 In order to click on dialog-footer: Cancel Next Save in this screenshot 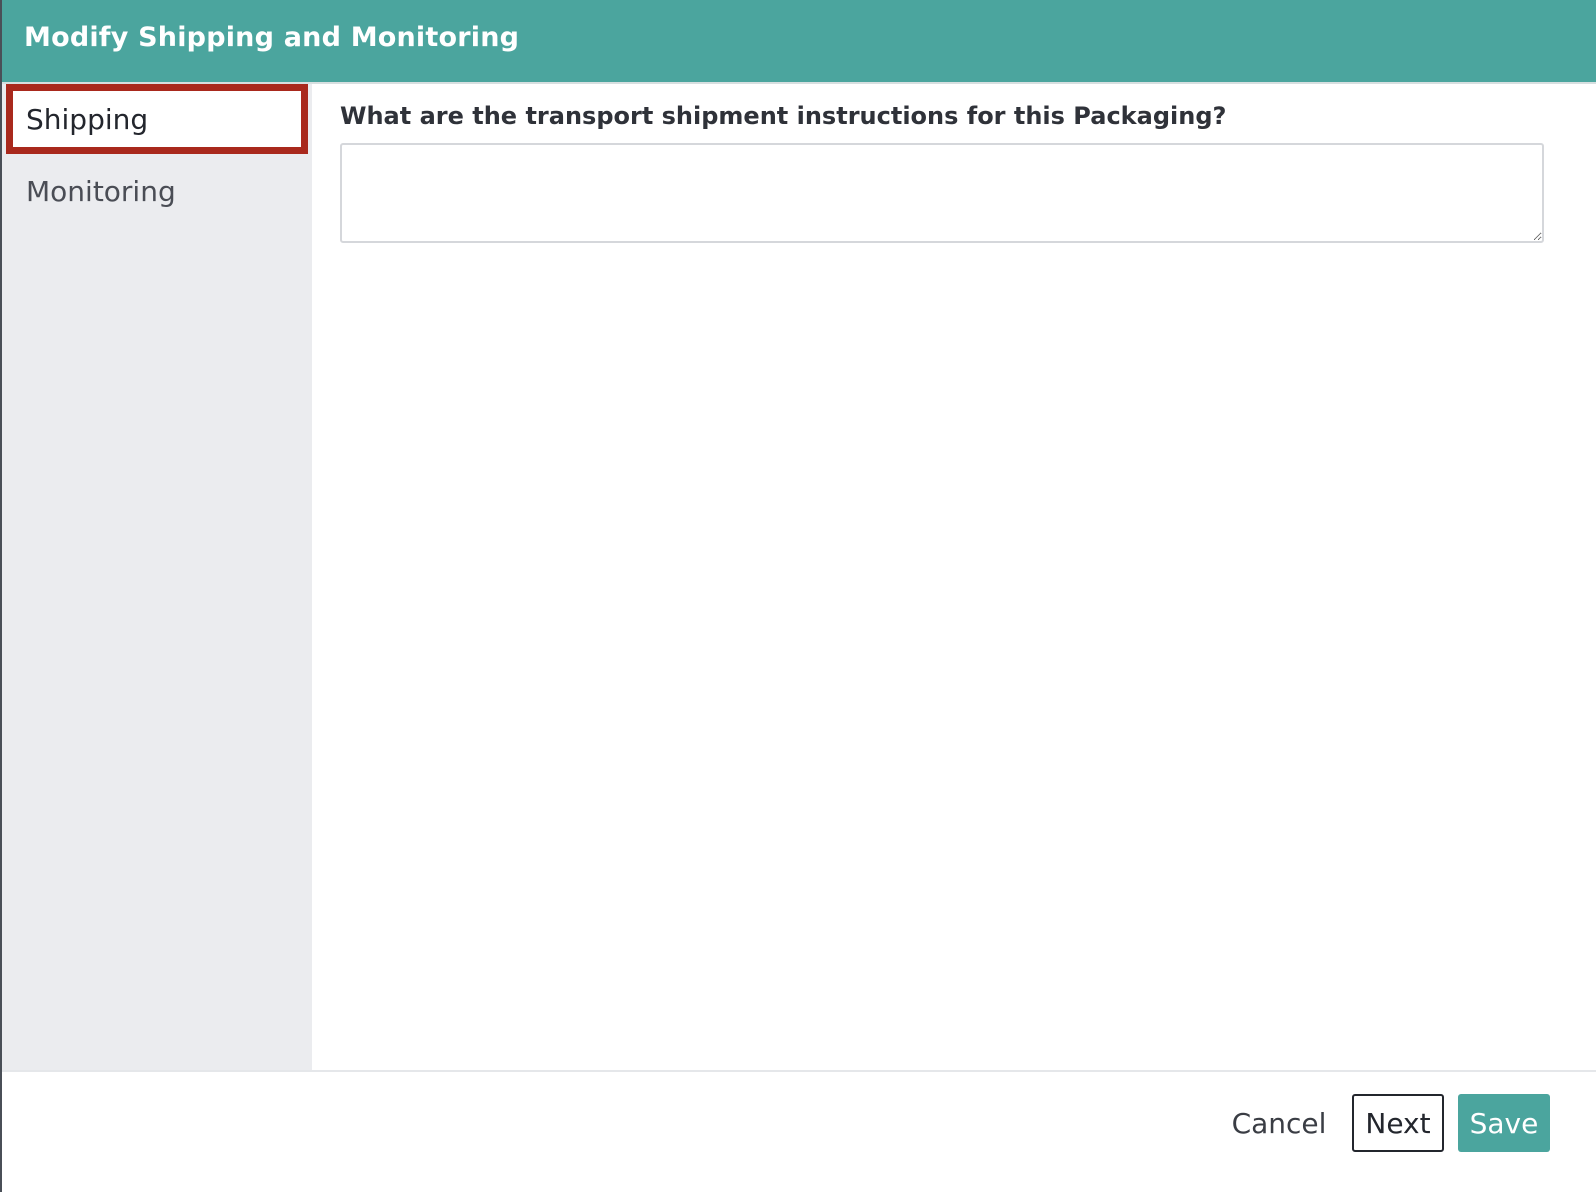, I will do `click(799, 1131)`.